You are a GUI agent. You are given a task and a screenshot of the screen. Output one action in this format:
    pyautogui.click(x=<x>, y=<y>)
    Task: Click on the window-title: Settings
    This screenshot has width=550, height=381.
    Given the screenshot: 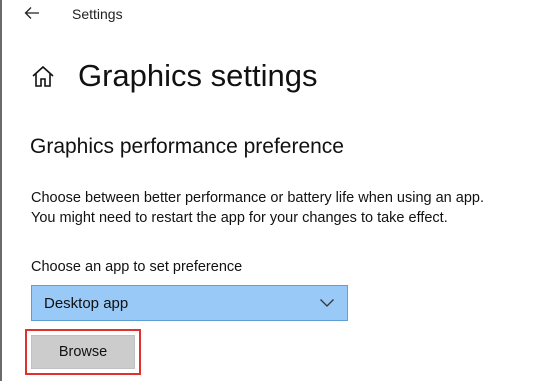 What is the action you would take?
    pyautogui.click(x=97, y=14)
    